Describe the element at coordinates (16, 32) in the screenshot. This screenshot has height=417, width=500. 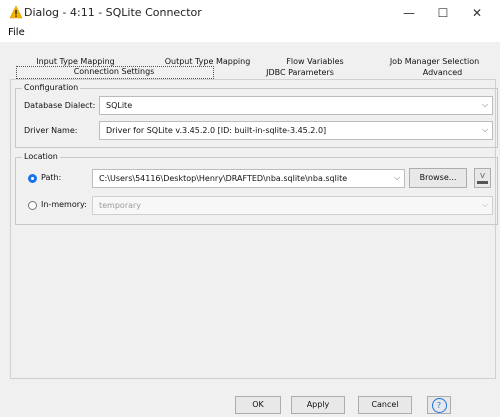
I see `menu-file: File` at that location.